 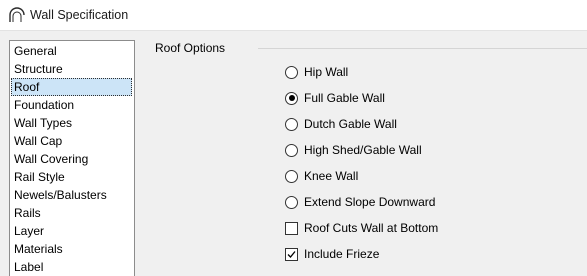 What do you see at coordinates (370, 202) in the screenshot?
I see `extend-slope-downward-label: Extend Slope Downward` at bounding box center [370, 202].